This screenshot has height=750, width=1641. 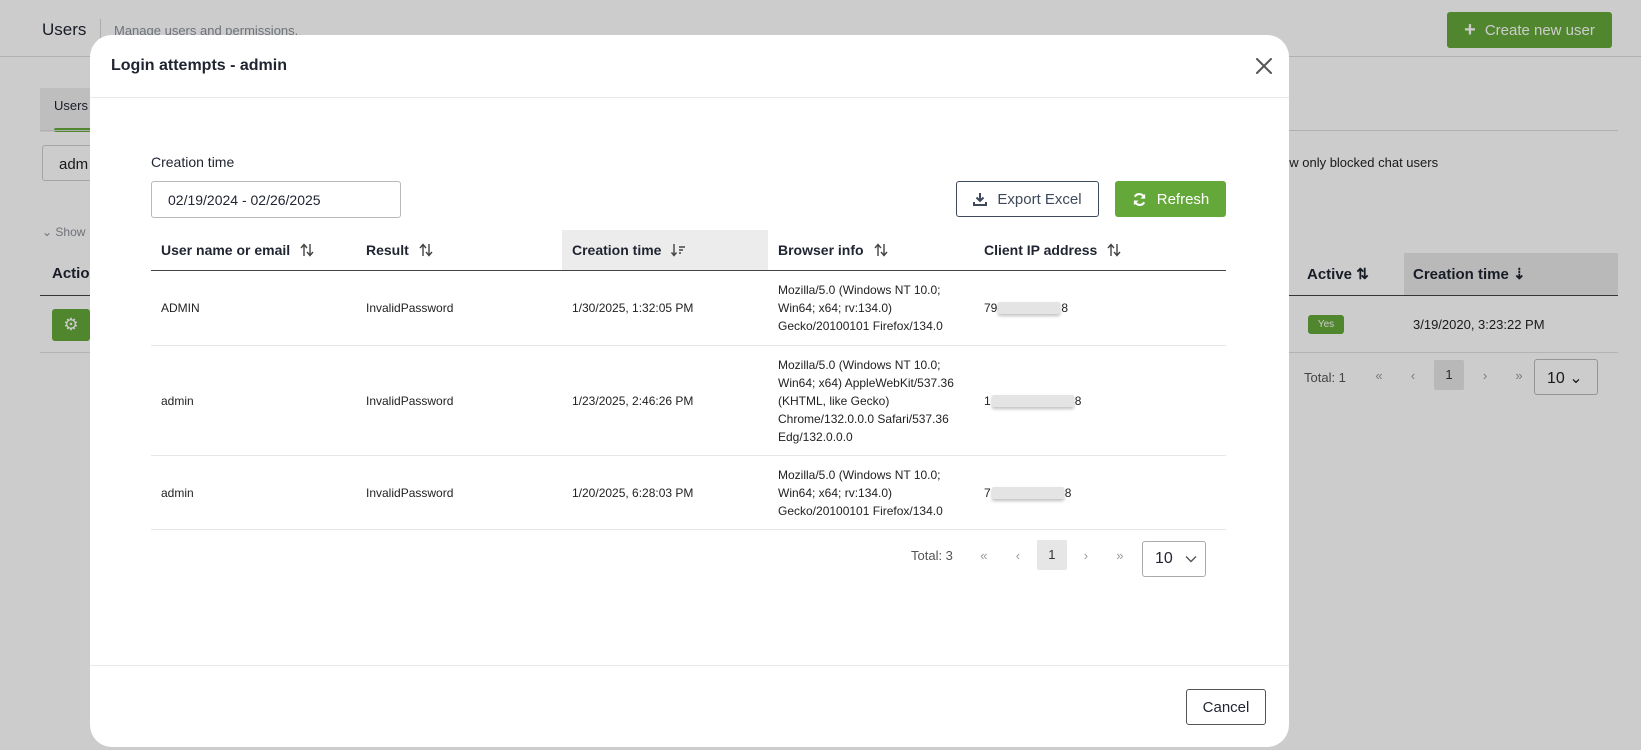 I want to click on time-cell: 1/23/2025, 2:46:26 PM, so click(x=633, y=400).